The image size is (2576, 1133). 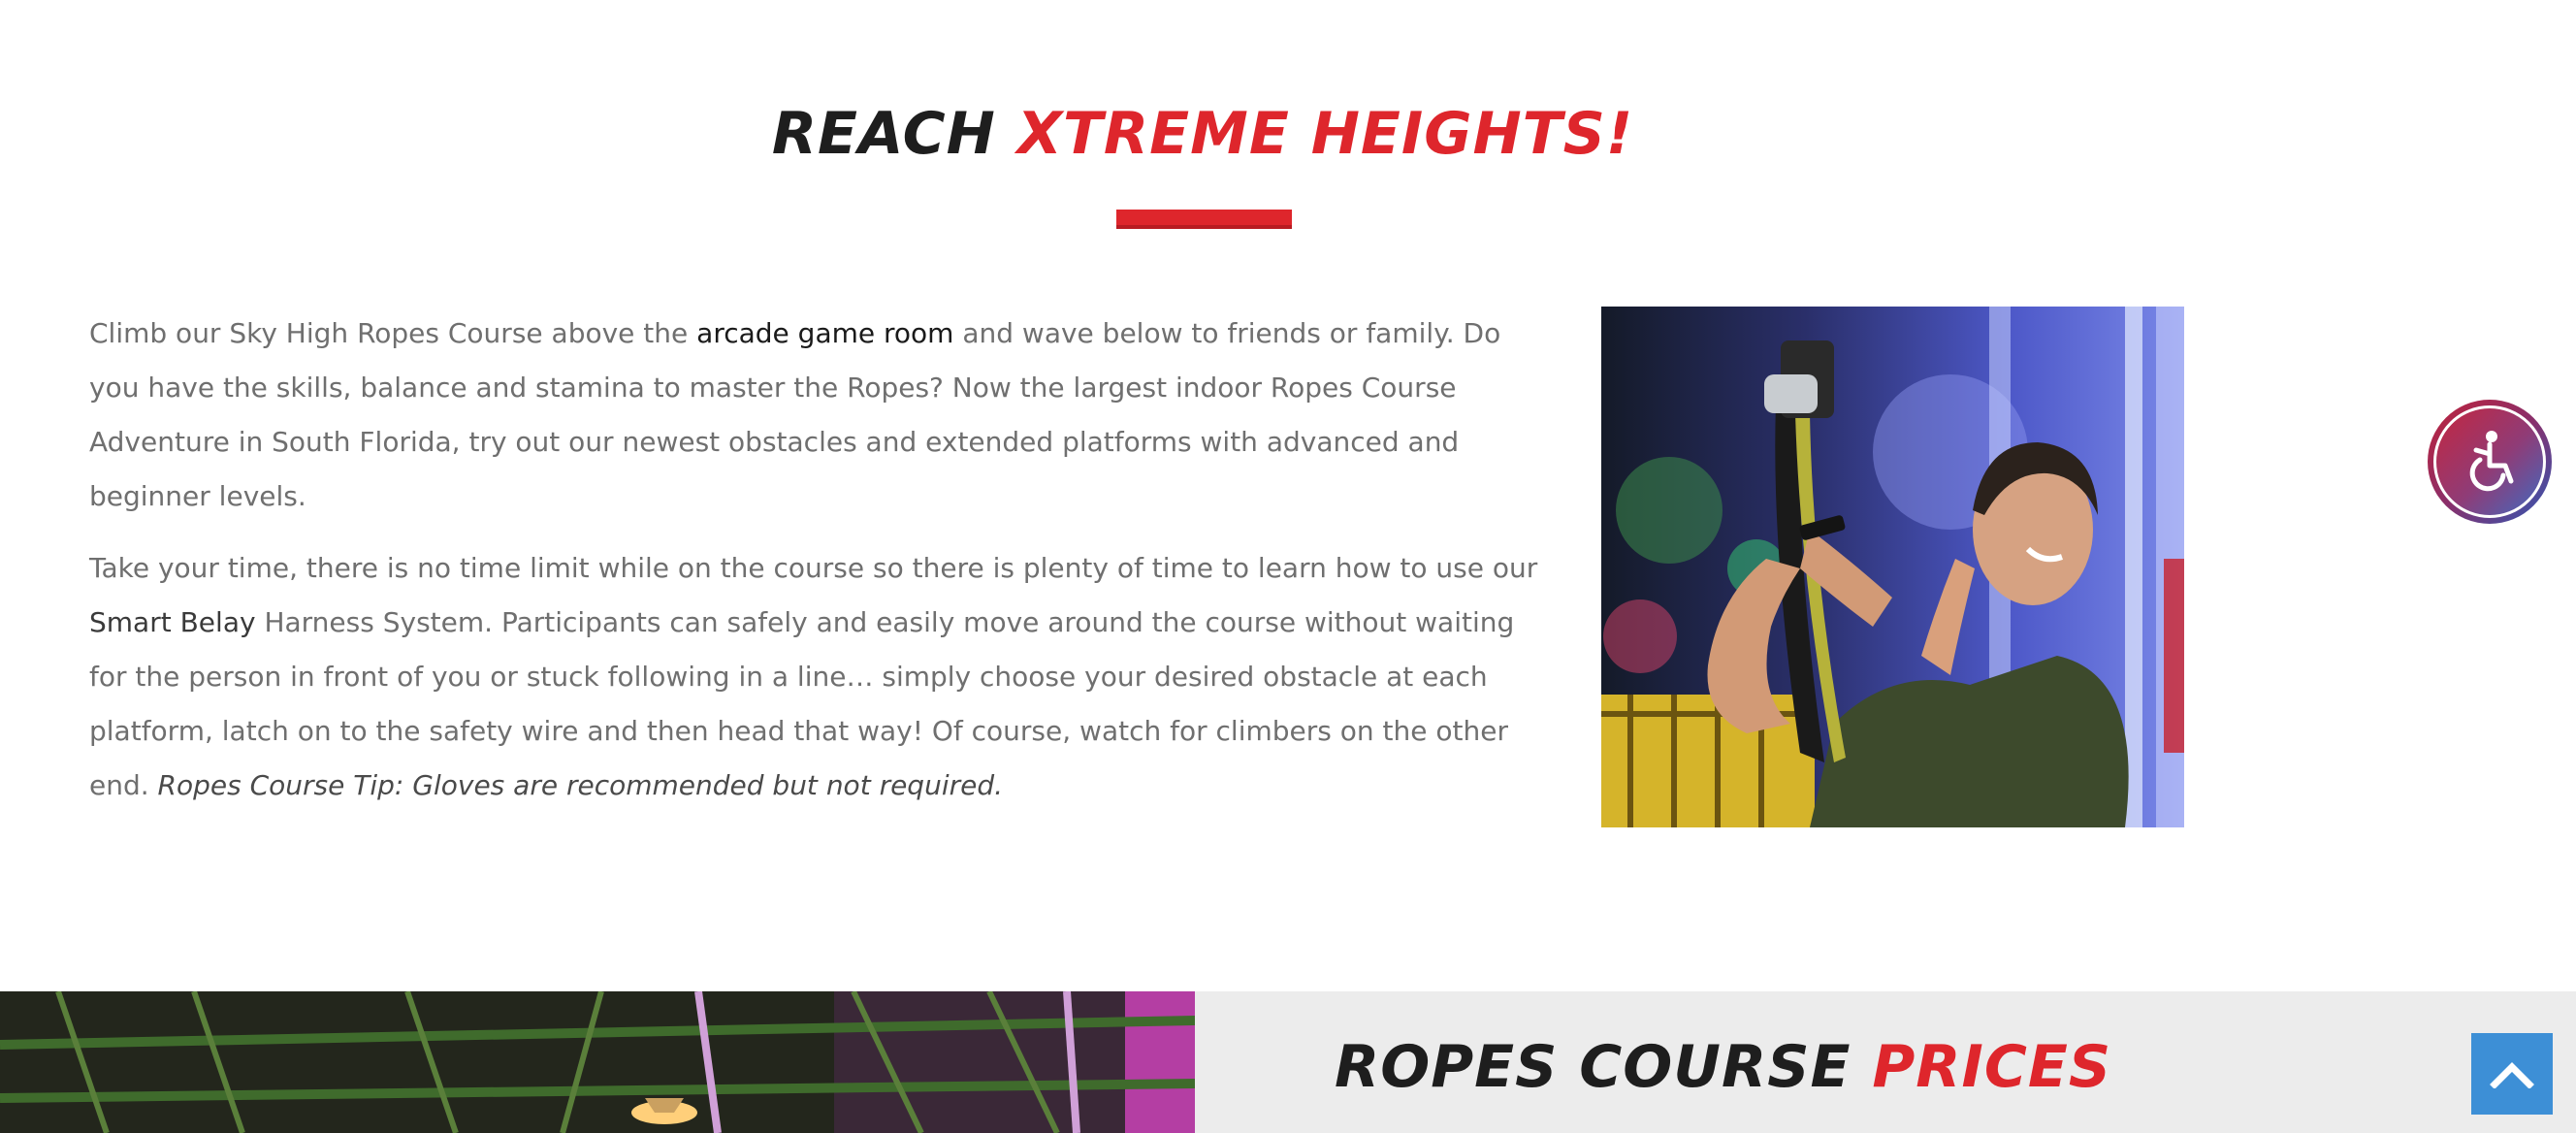 What do you see at coordinates (894, 134) in the screenshot?
I see `title-main: REACH` at bounding box center [894, 134].